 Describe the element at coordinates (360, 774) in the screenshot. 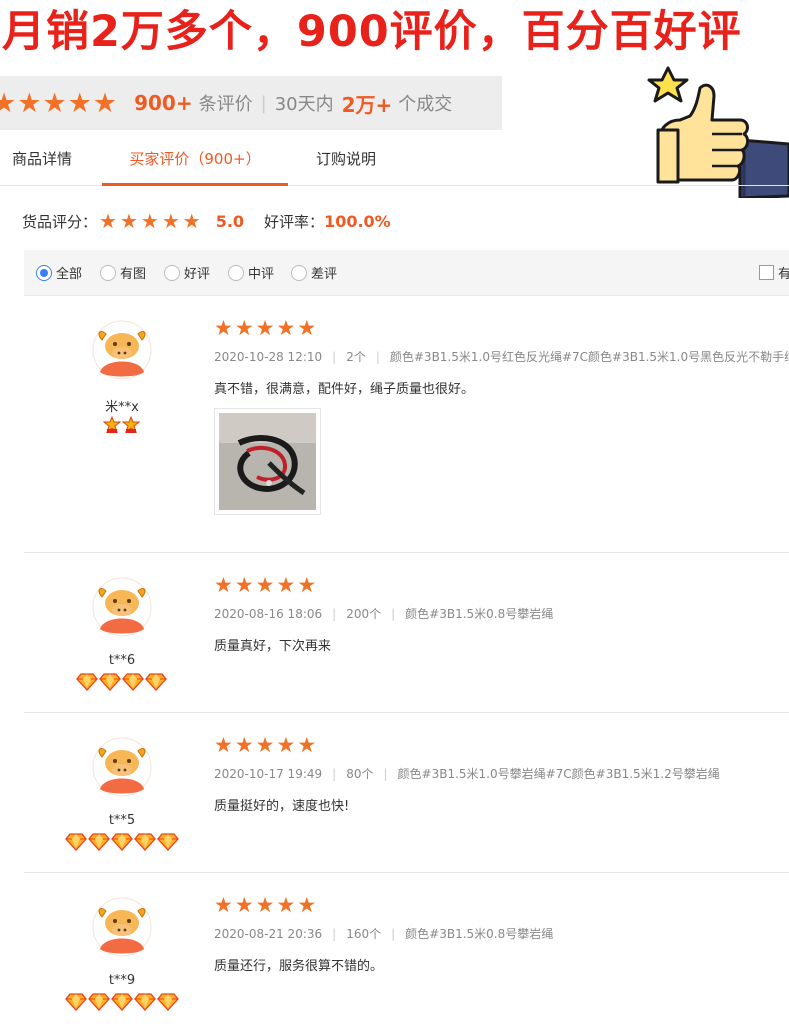

I see `review-qty: 80个` at that location.